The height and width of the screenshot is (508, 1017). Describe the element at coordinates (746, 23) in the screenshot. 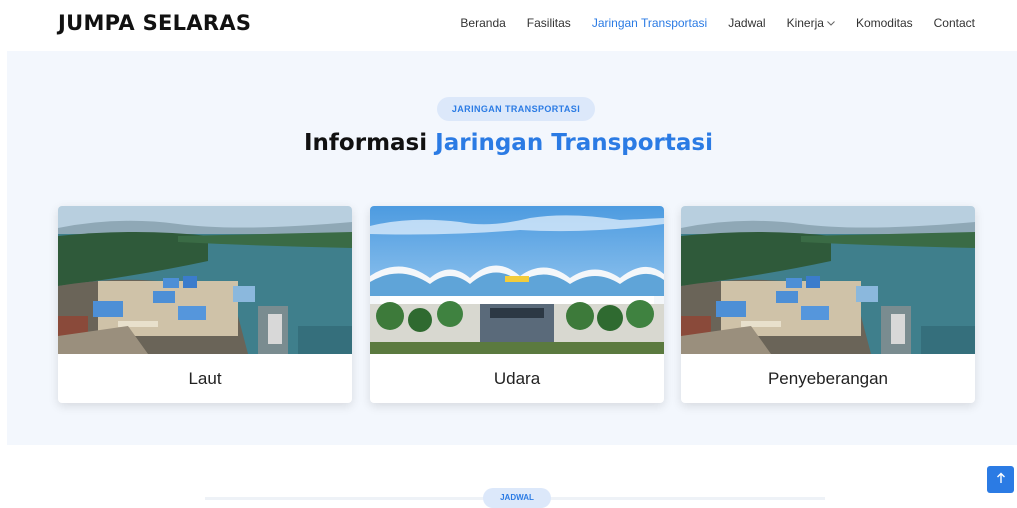

I see `nav-item-jadwal: Jadwal` at that location.